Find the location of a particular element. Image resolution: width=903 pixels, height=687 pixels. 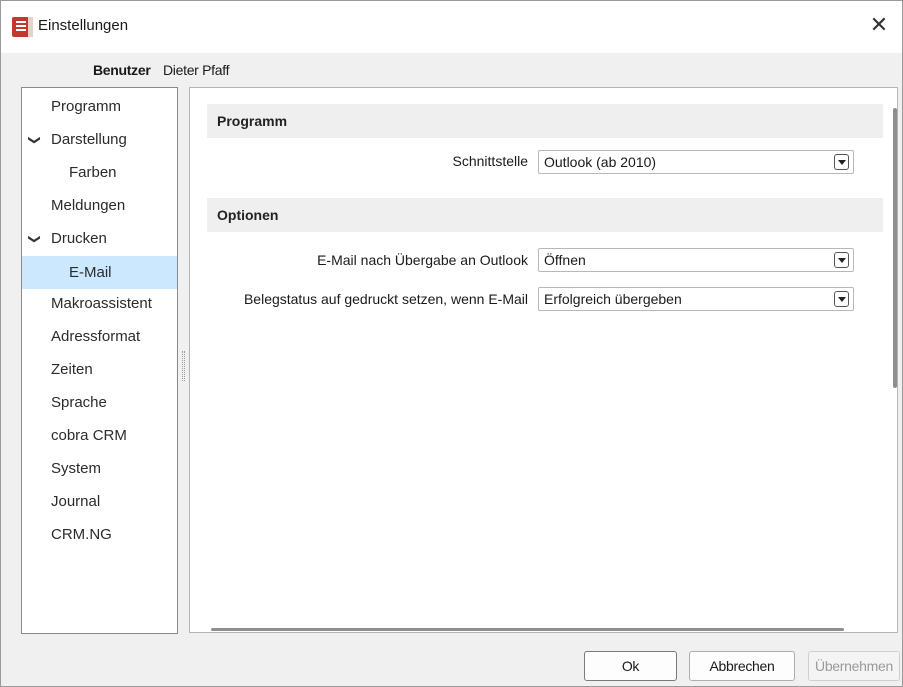

nav-item-label: Sprache is located at coordinates (79, 402).